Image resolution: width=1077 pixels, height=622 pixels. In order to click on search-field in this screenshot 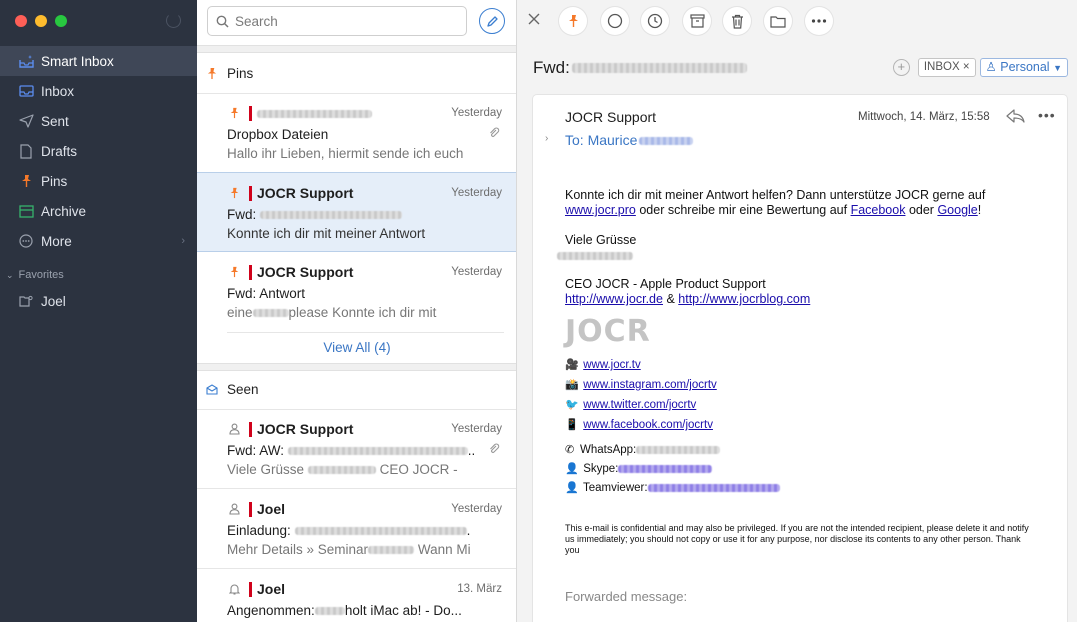, I will do `click(337, 21)`.